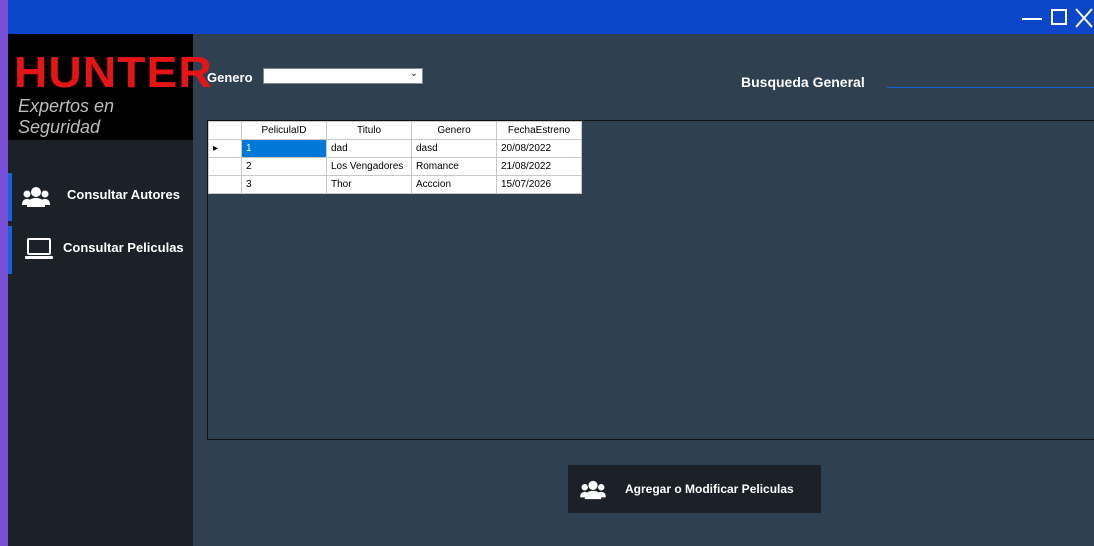 This screenshot has width=1094, height=546. What do you see at coordinates (230, 77) in the screenshot?
I see `genero-label: Genero` at bounding box center [230, 77].